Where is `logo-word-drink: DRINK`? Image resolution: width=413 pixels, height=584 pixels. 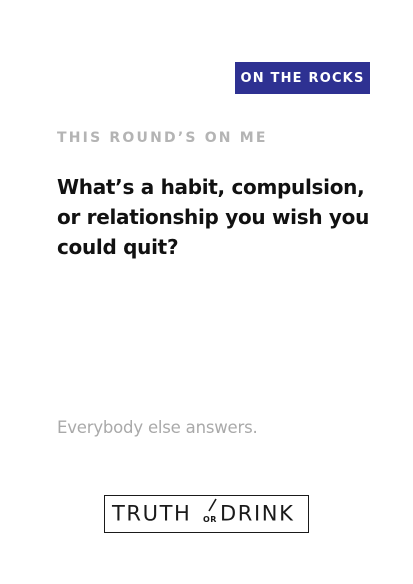 logo-word-drink: DRINK is located at coordinates (257, 513).